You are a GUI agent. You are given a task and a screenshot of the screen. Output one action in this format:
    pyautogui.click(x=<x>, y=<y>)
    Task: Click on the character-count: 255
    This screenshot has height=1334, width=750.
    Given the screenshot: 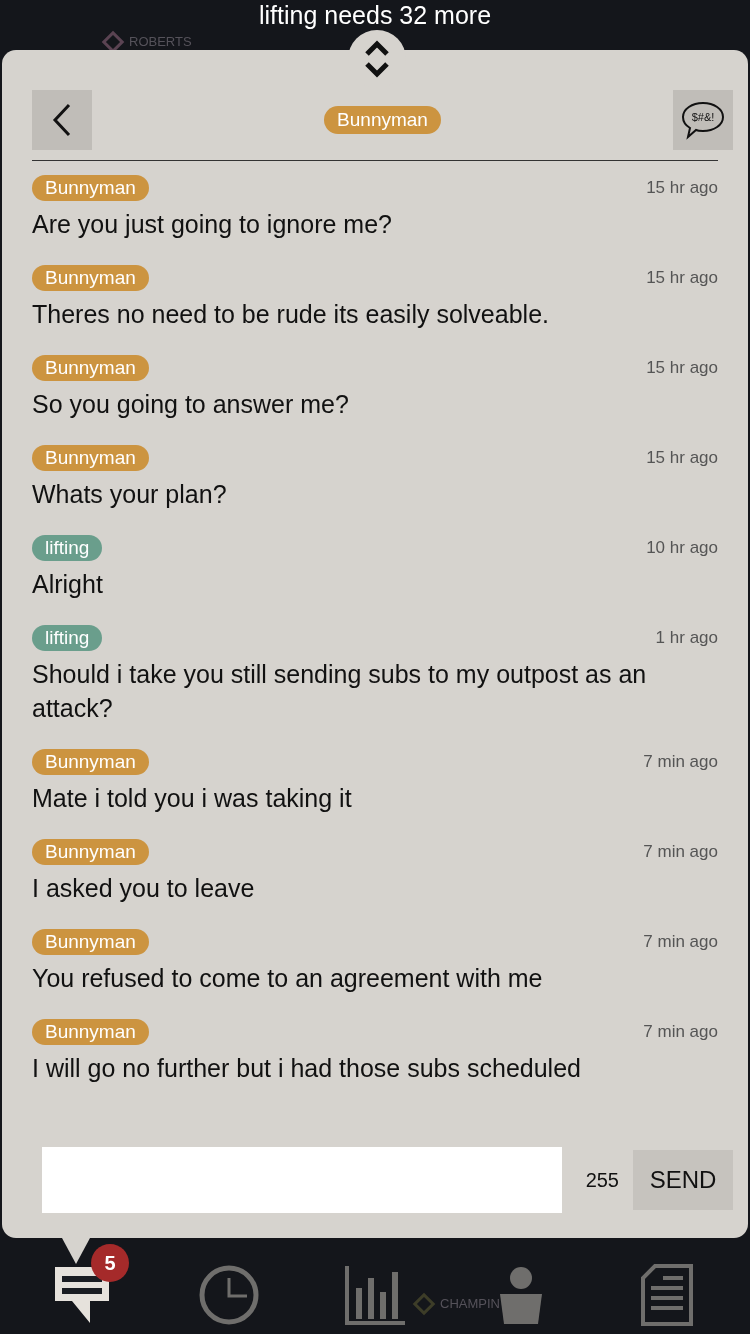 What is the action you would take?
    pyautogui.click(x=602, y=1180)
    